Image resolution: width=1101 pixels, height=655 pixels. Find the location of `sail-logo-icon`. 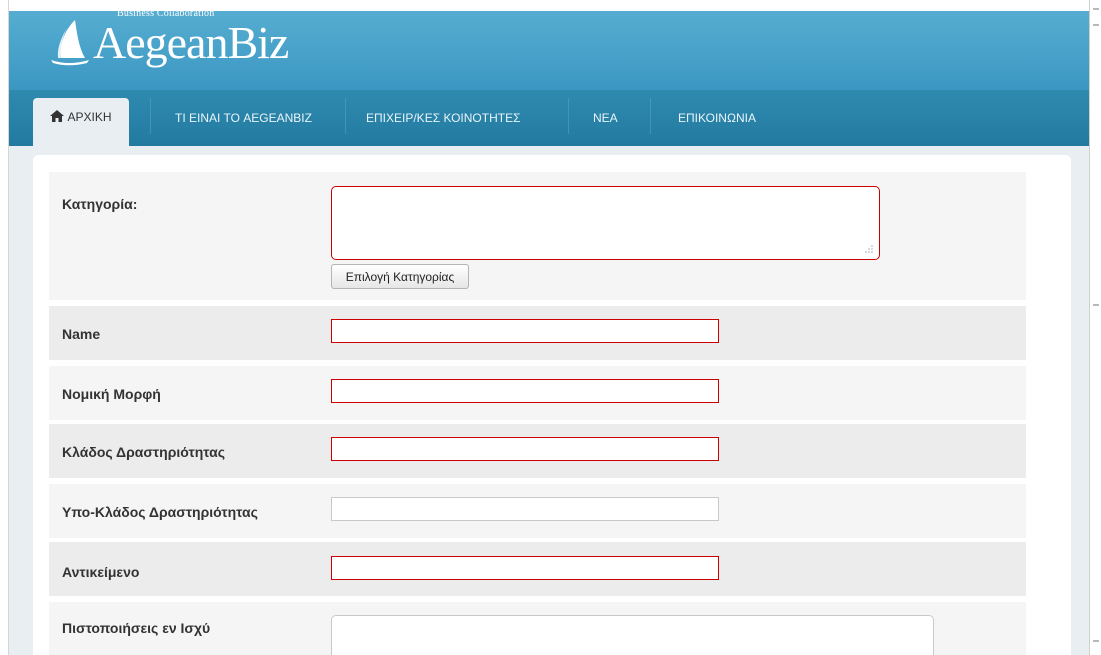

sail-logo-icon is located at coordinates (70, 43).